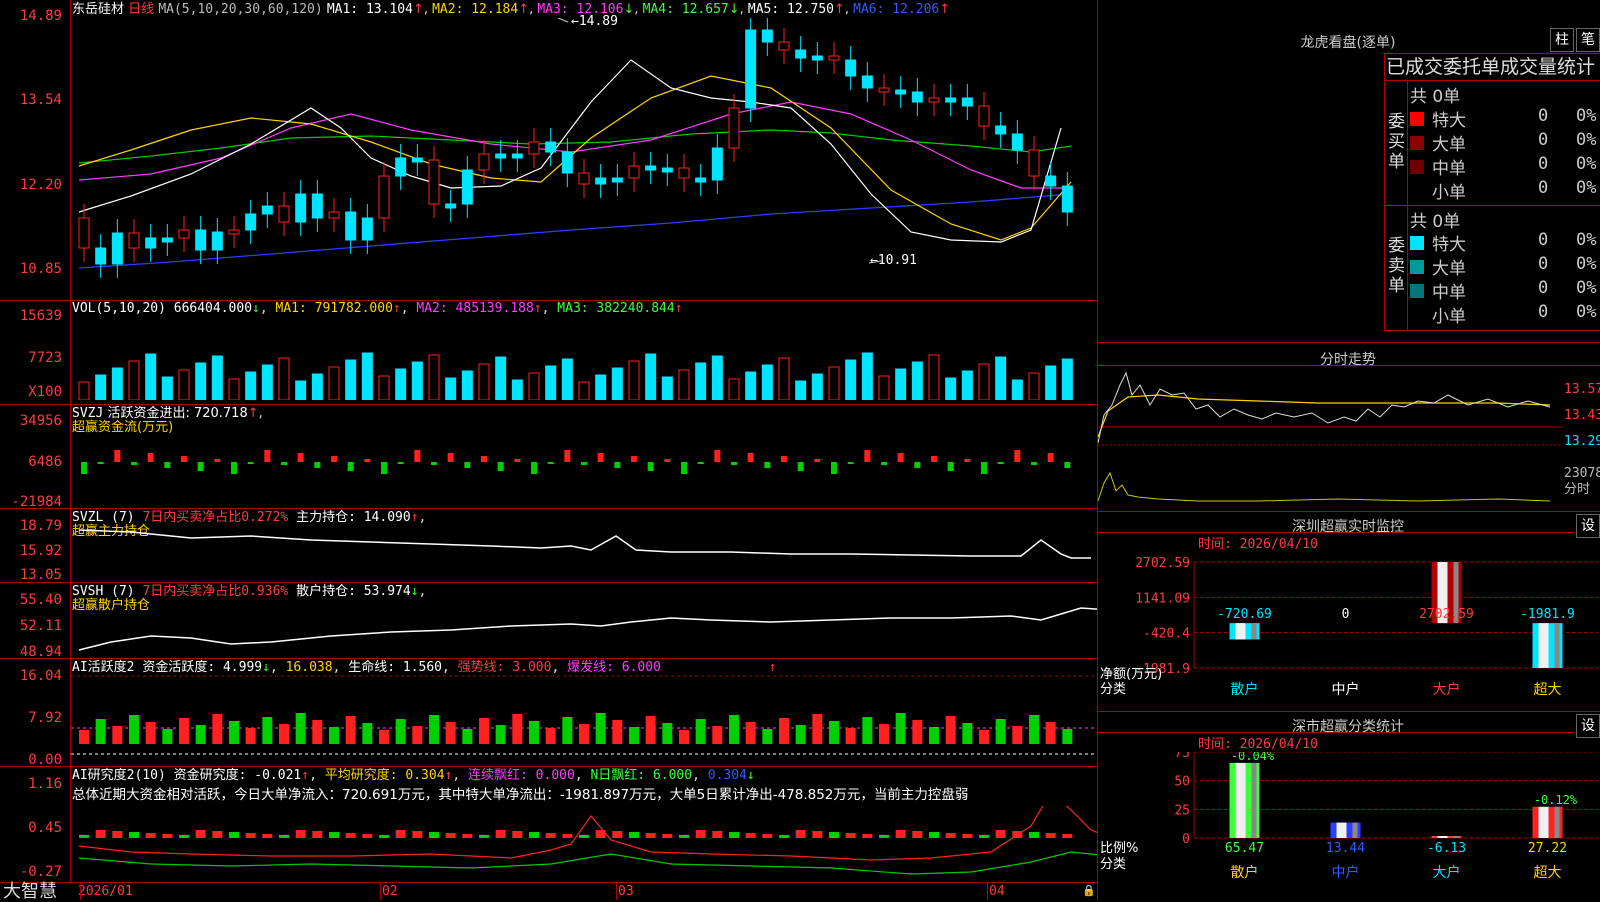  What do you see at coordinates (616, 308) in the screenshot?
I see `vol-ma3: MA3: 382240.844` at bounding box center [616, 308].